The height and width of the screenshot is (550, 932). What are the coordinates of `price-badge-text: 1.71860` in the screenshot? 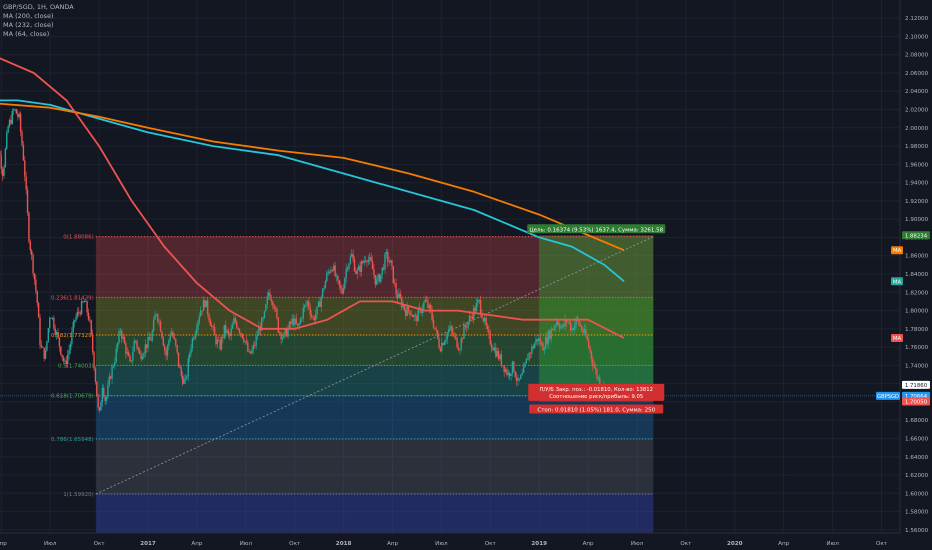 It's located at (916, 386).